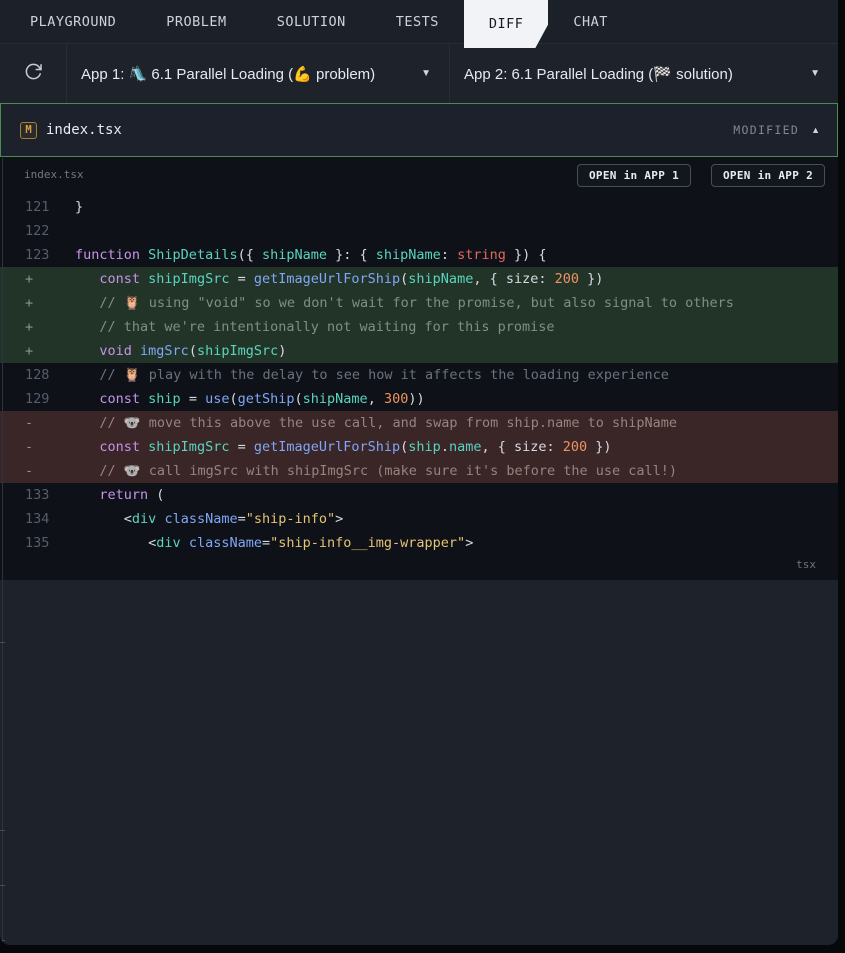 This screenshot has width=845, height=953. What do you see at coordinates (419, 176) in the screenshot?
I see `code-meta-row: index.tsx OPEN in APP 1 OPEN in APP 2` at bounding box center [419, 176].